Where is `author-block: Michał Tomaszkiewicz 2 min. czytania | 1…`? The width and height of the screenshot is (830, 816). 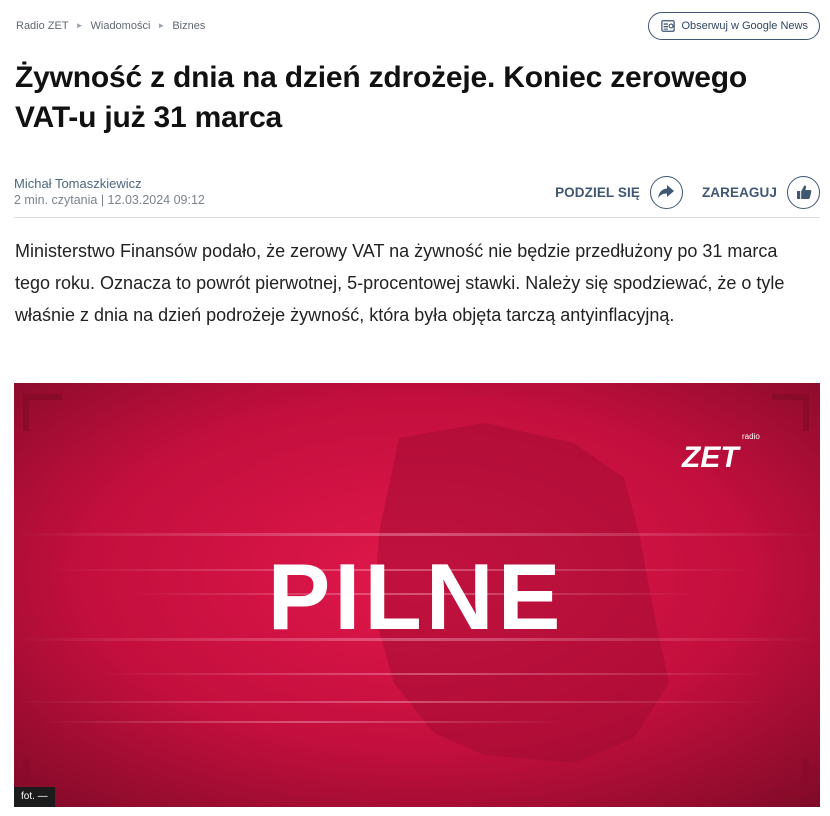
author-block: Michał Tomaszkiewicz 2 min. czytania | 1… is located at coordinates (109, 192).